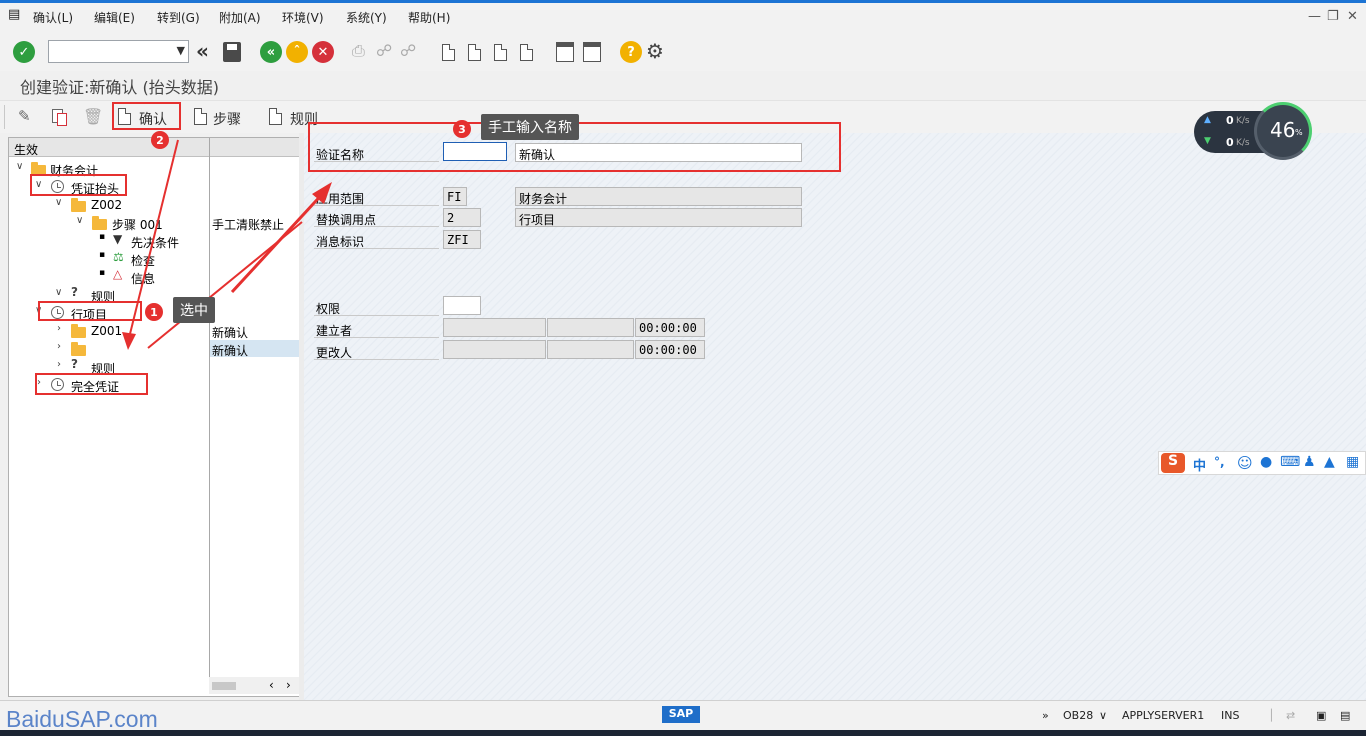  Describe the element at coordinates (1245, 463) in the screenshot. I see `emoji-icon: ☺` at that location.